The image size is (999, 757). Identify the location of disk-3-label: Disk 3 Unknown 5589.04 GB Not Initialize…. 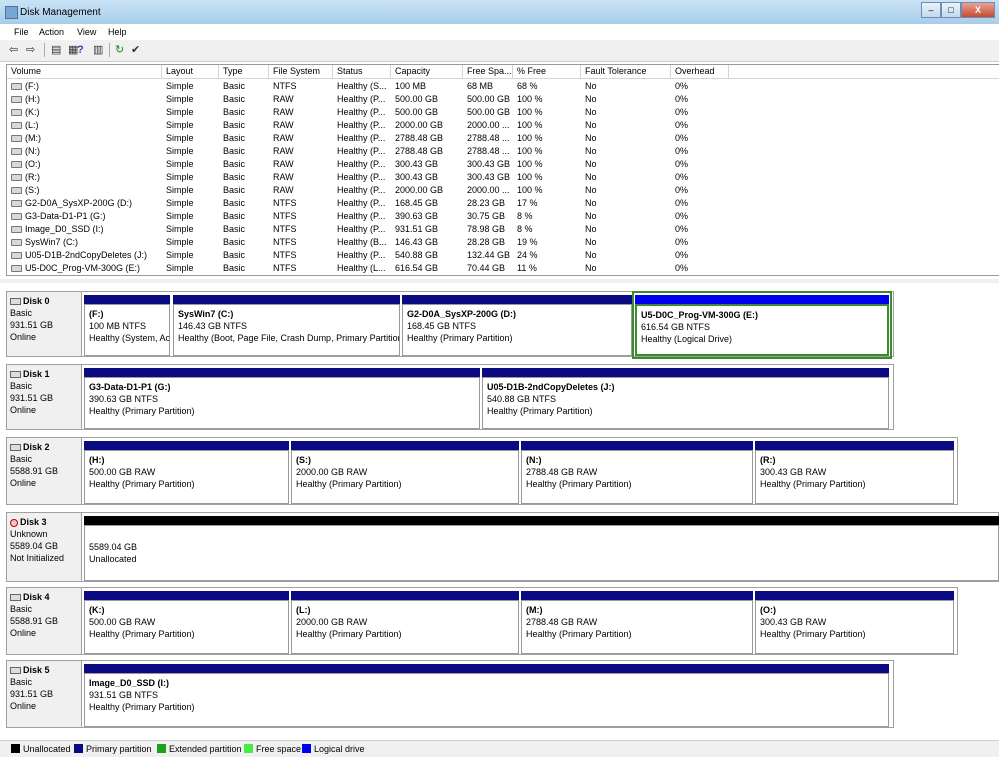
(44, 547).